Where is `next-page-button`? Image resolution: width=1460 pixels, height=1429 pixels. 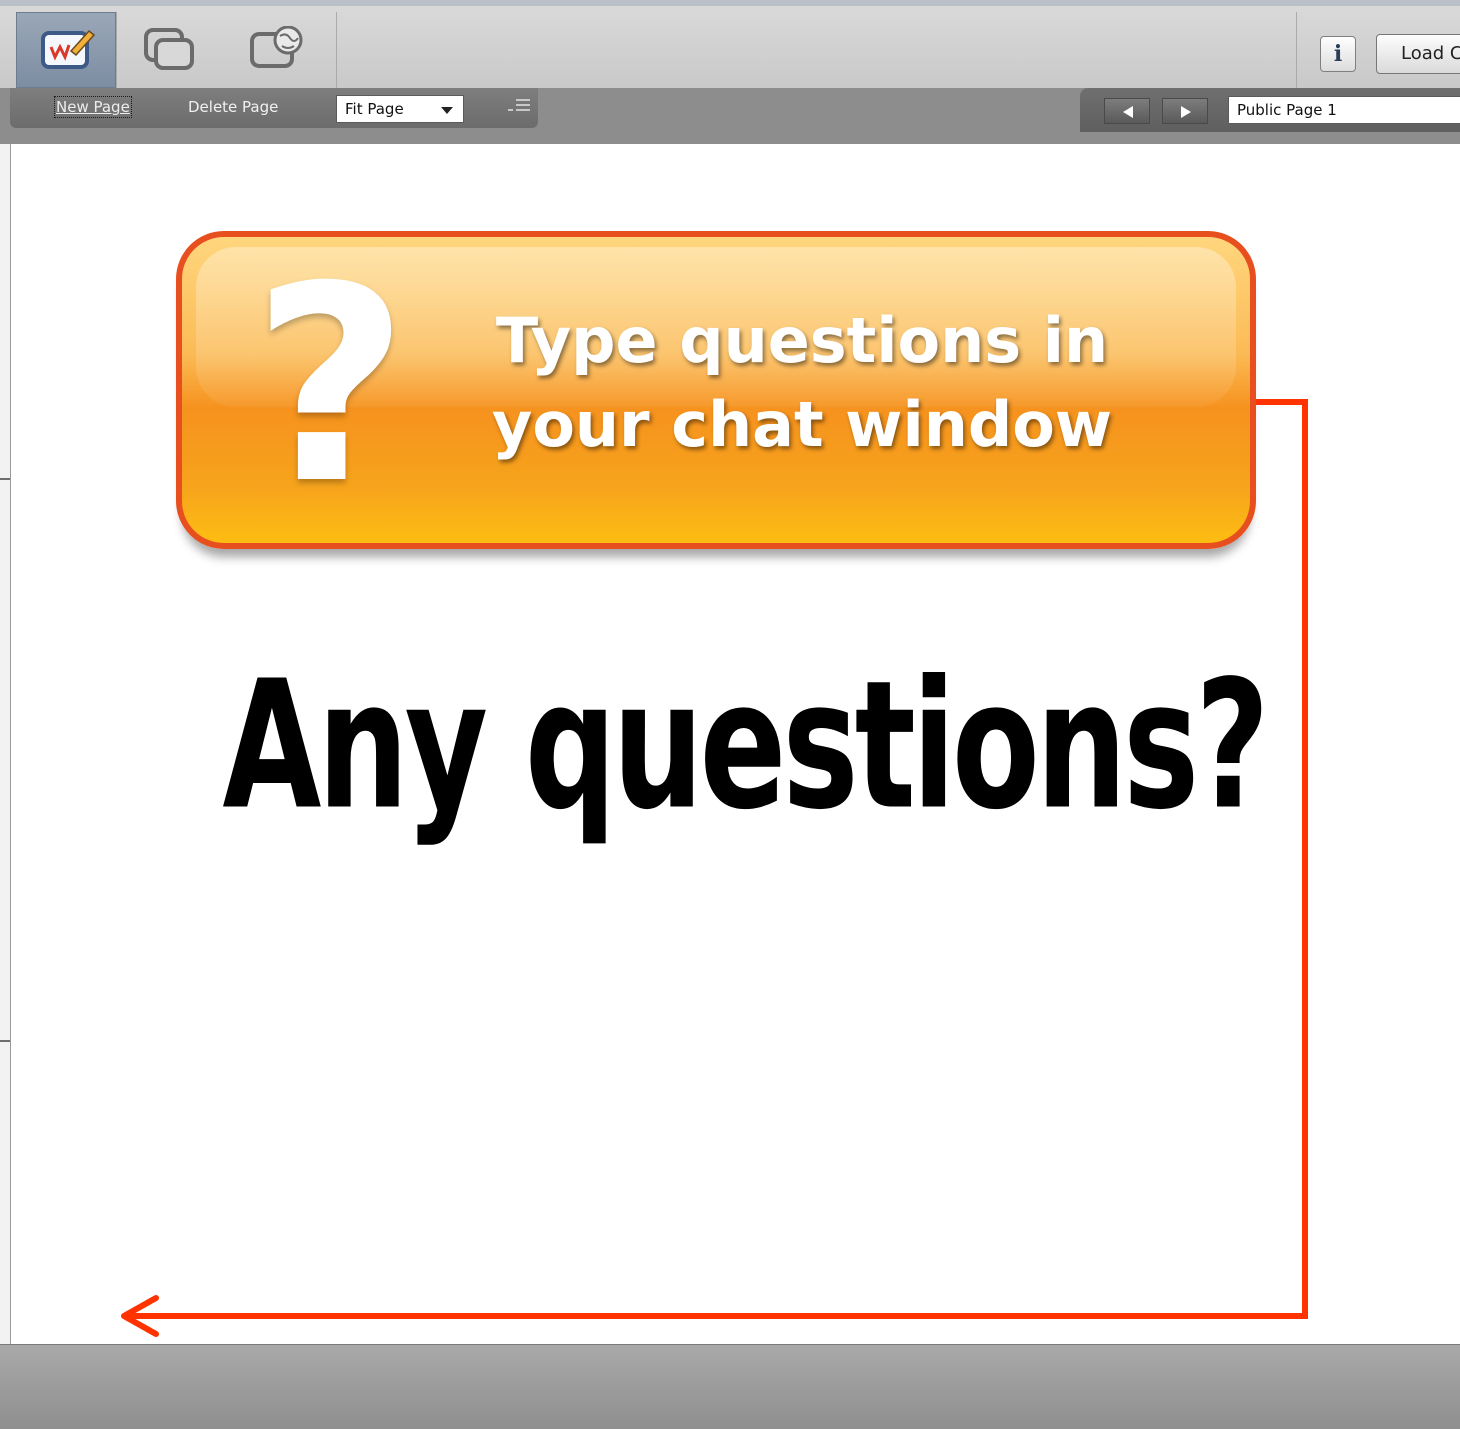
next-page-button is located at coordinates (1185, 111).